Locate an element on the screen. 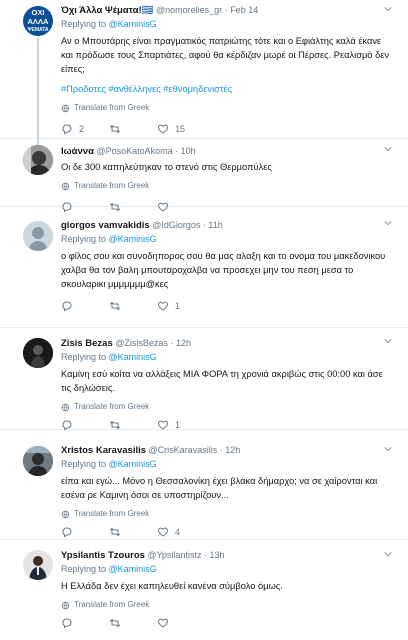  reply-count: 2 is located at coordinates (82, 129).